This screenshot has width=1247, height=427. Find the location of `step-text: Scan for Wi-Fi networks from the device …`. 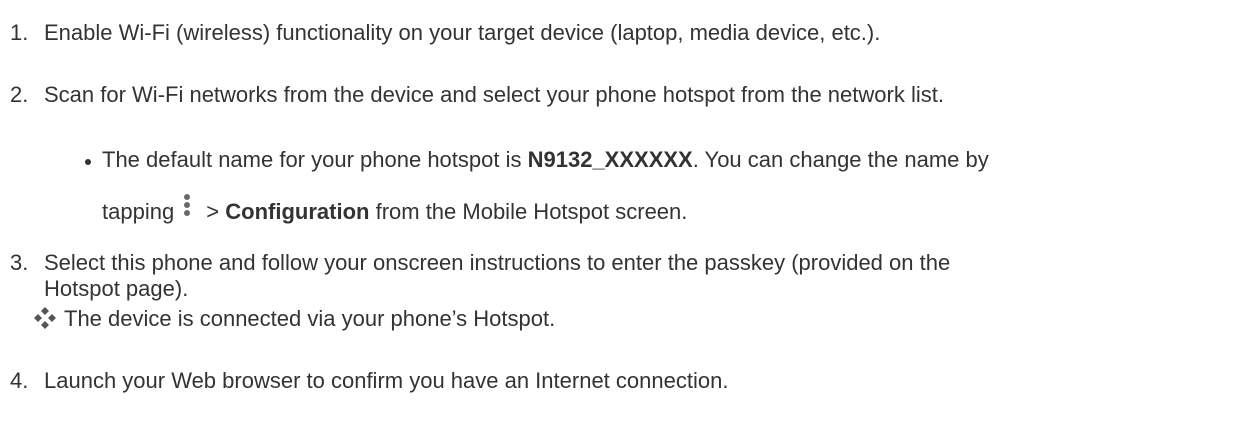

step-text: Scan for Wi-Fi networks from the device … is located at coordinates (494, 94).